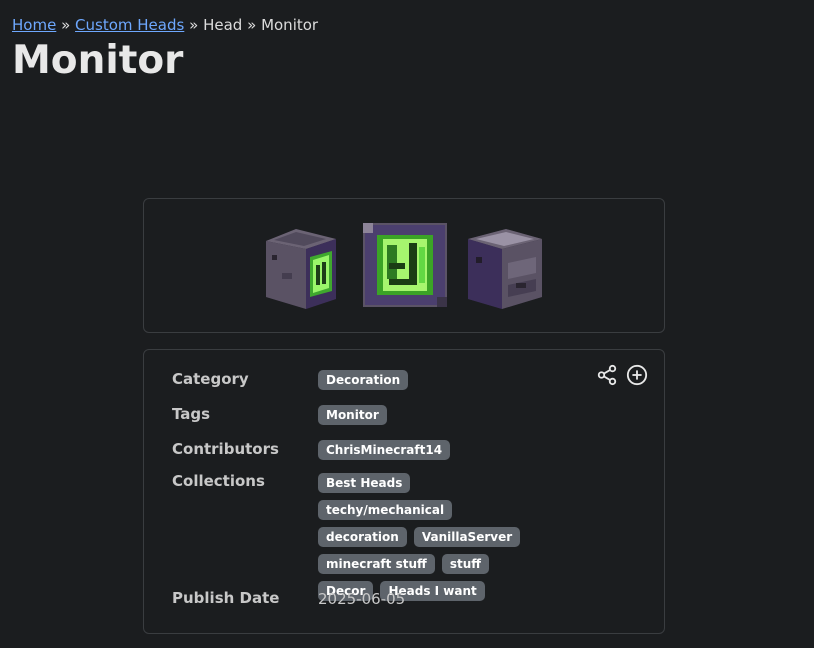 This screenshot has width=814, height=648. What do you see at coordinates (468, 417) in the screenshot?
I see `tags-value: Monitor` at bounding box center [468, 417].